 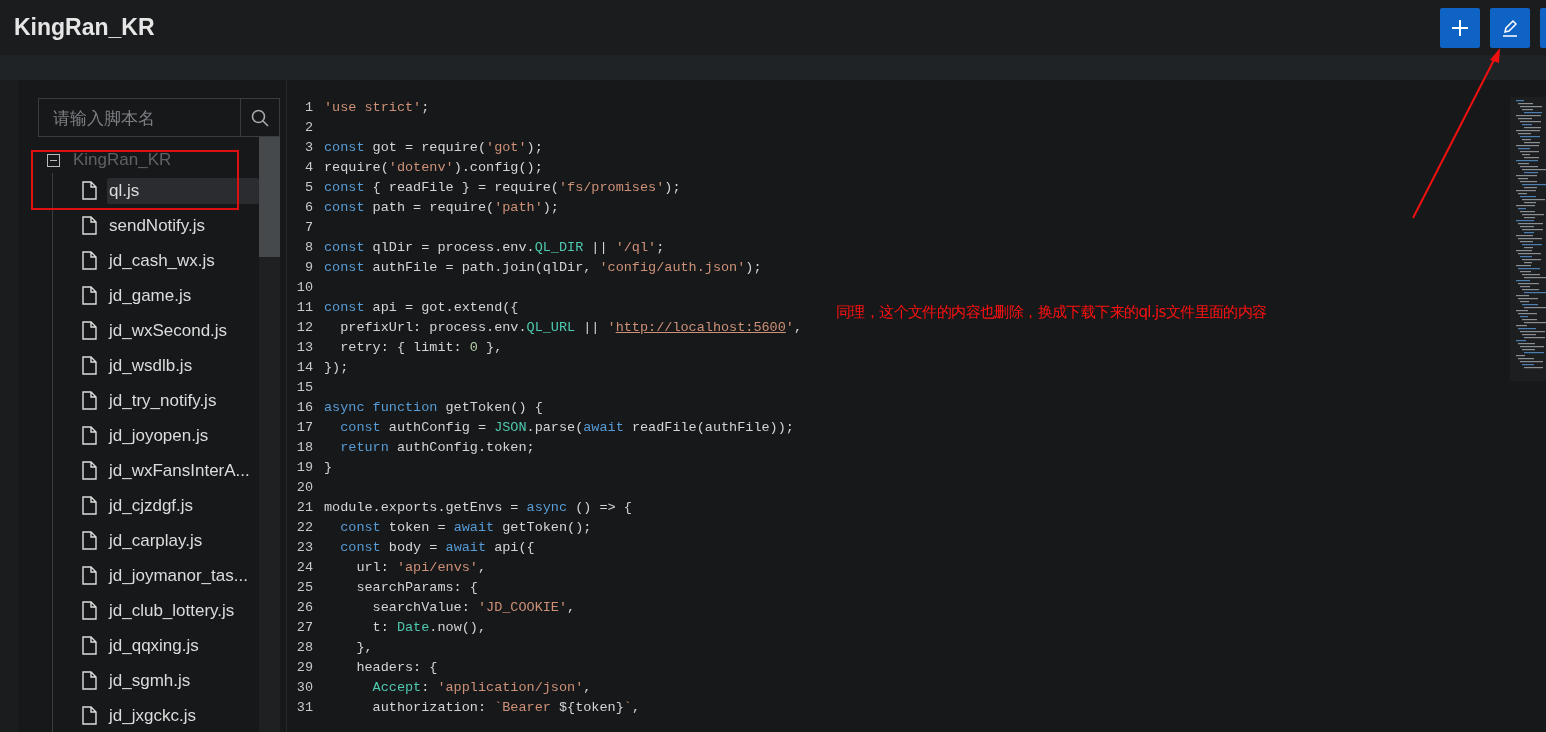 What do you see at coordinates (433, 408) in the screenshot?
I see `code-line: async function getToken() {` at bounding box center [433, 408].